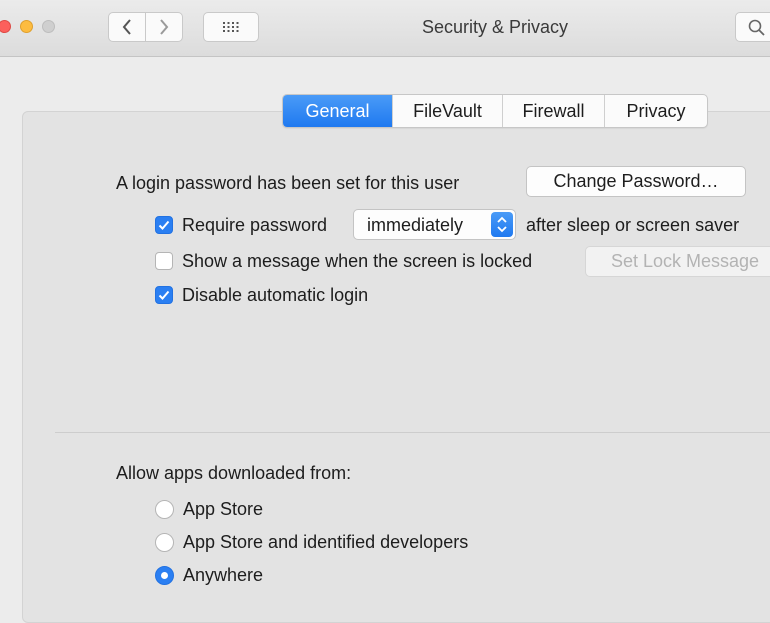 The height and width of the screenshot is (623, 770). Describe the element at coordinates (495, 27) in the screenshot. I see `window-title: Security & Privacy` at that location.